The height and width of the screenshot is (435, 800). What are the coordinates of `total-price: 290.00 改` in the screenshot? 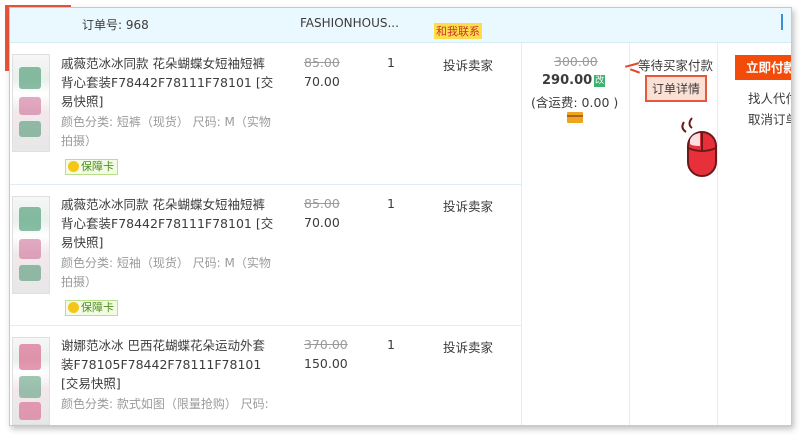 It's located at (574, 80).